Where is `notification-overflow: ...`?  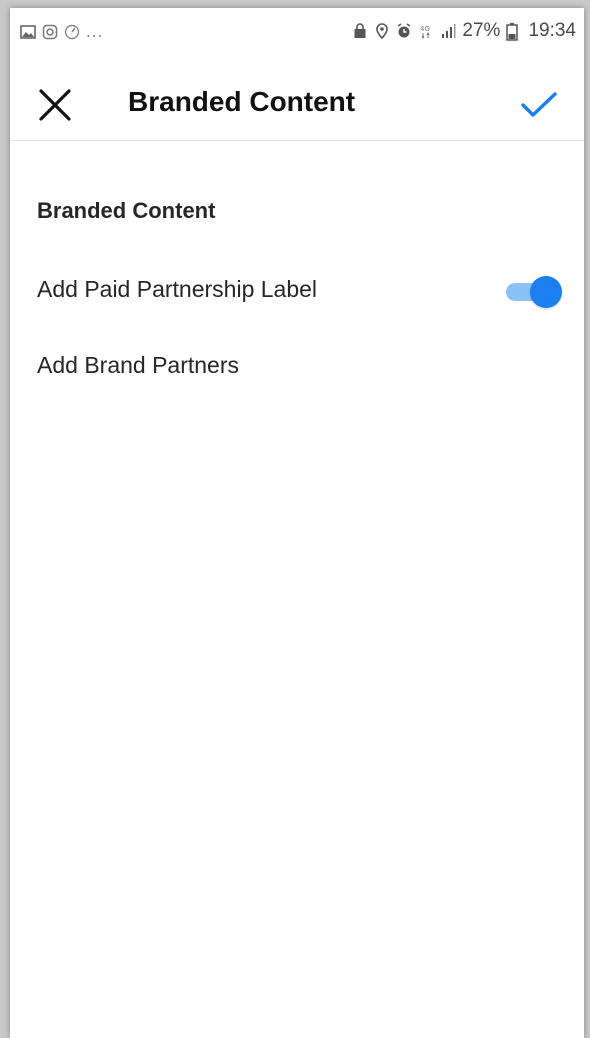
notification-overflow: ... is located at coordinates (95, 31).